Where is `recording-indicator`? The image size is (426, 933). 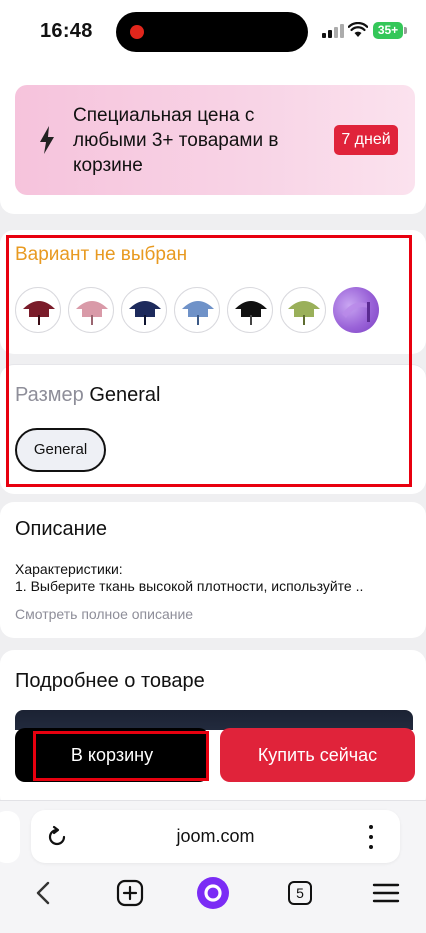
recording-indicator is located at coordinates (137, 32).